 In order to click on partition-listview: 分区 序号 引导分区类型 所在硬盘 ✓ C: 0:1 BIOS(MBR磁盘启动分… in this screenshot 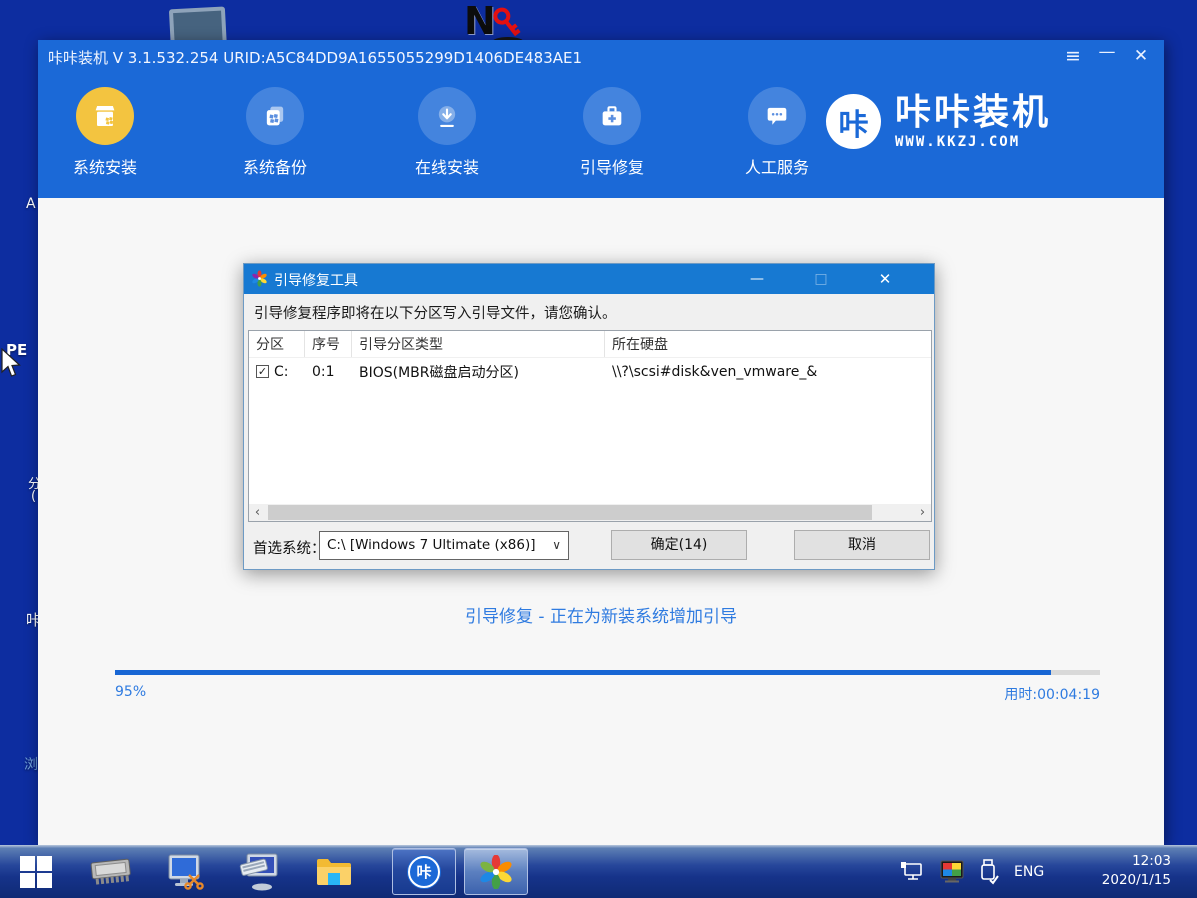, I will do `click(590, 426)`.